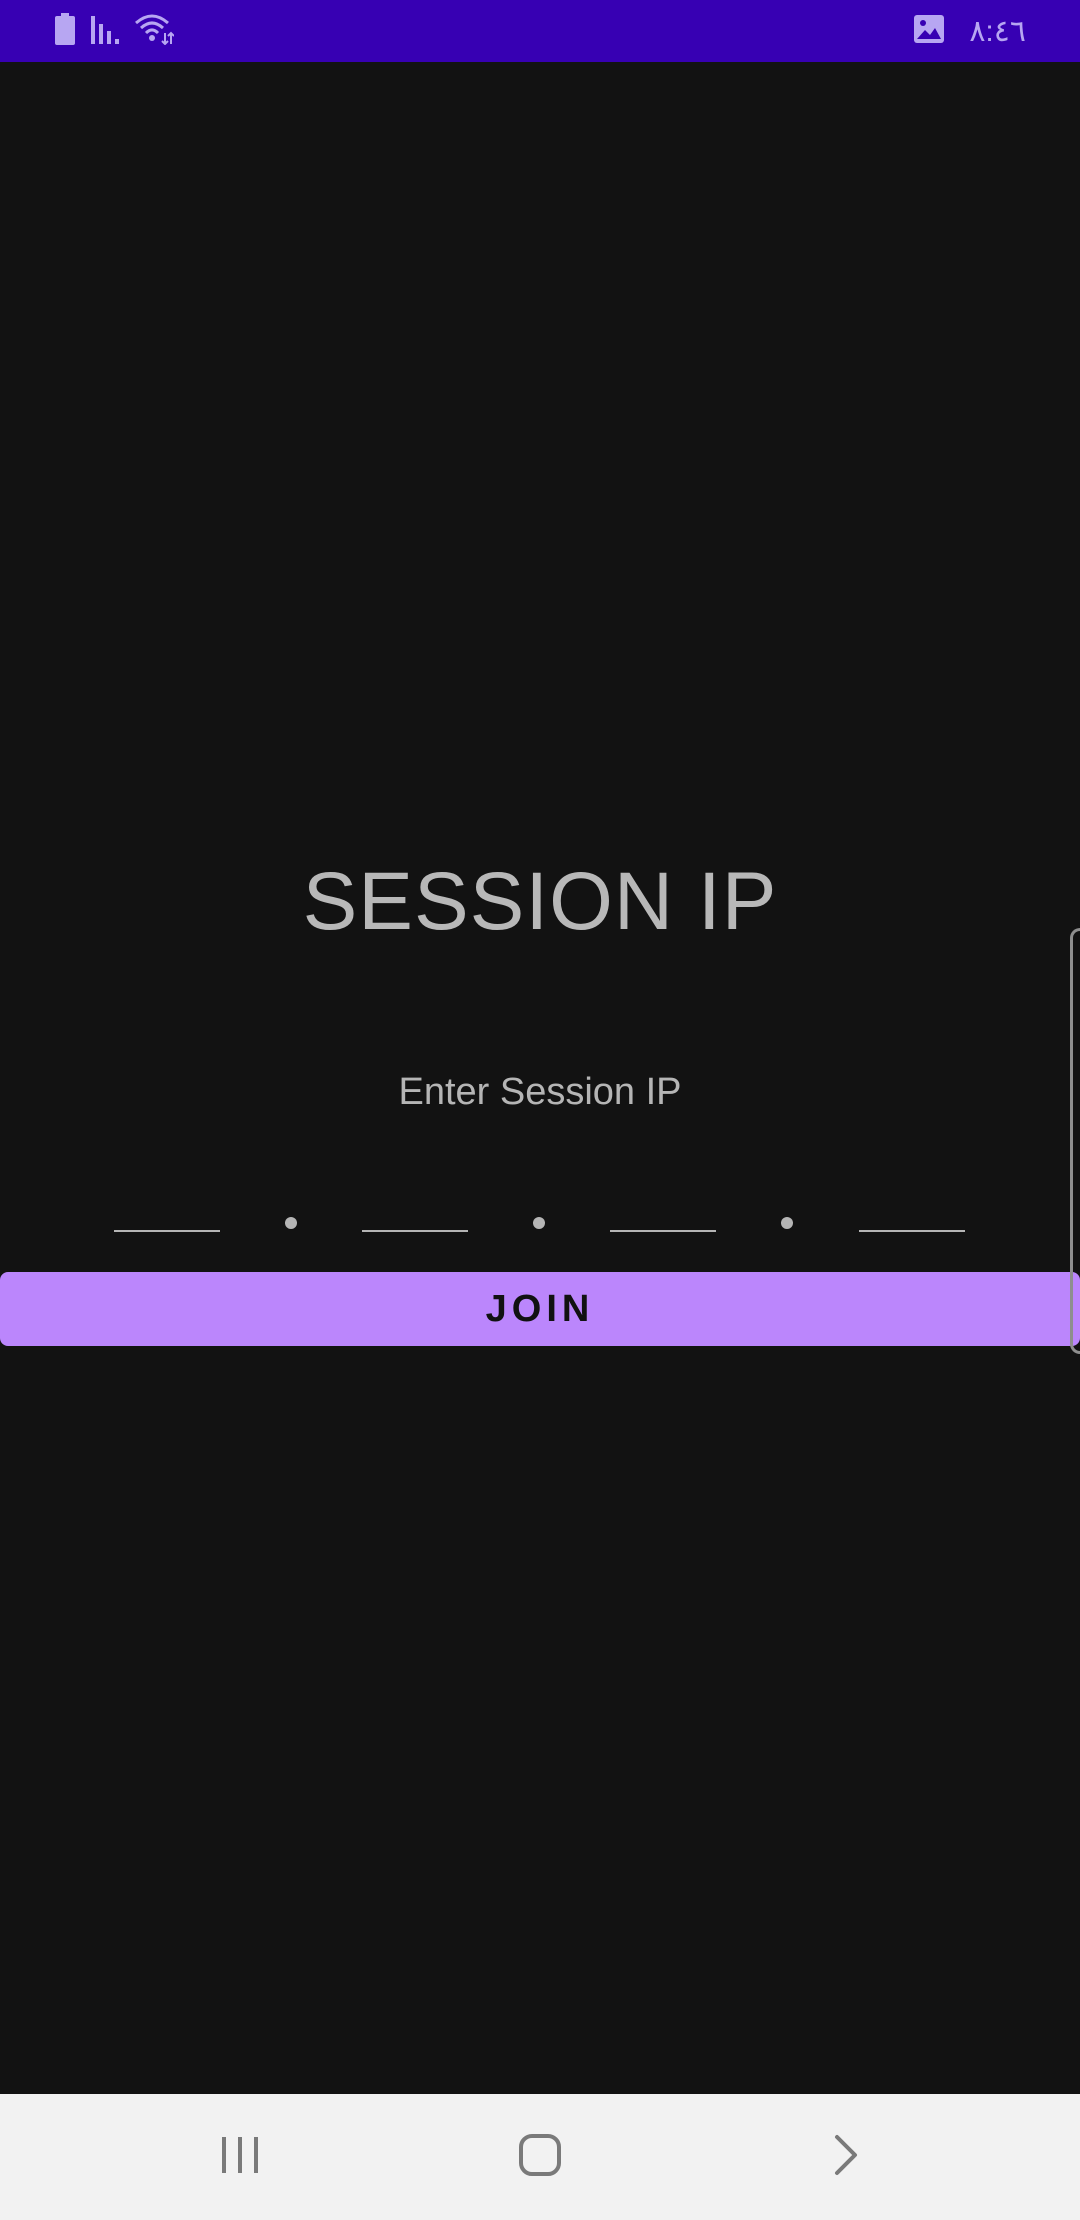 The image size is (1080, 2220). Describe the element at coordinates (167, 1206) in the screenshot. I see `ip-octet-1-input` at that location.